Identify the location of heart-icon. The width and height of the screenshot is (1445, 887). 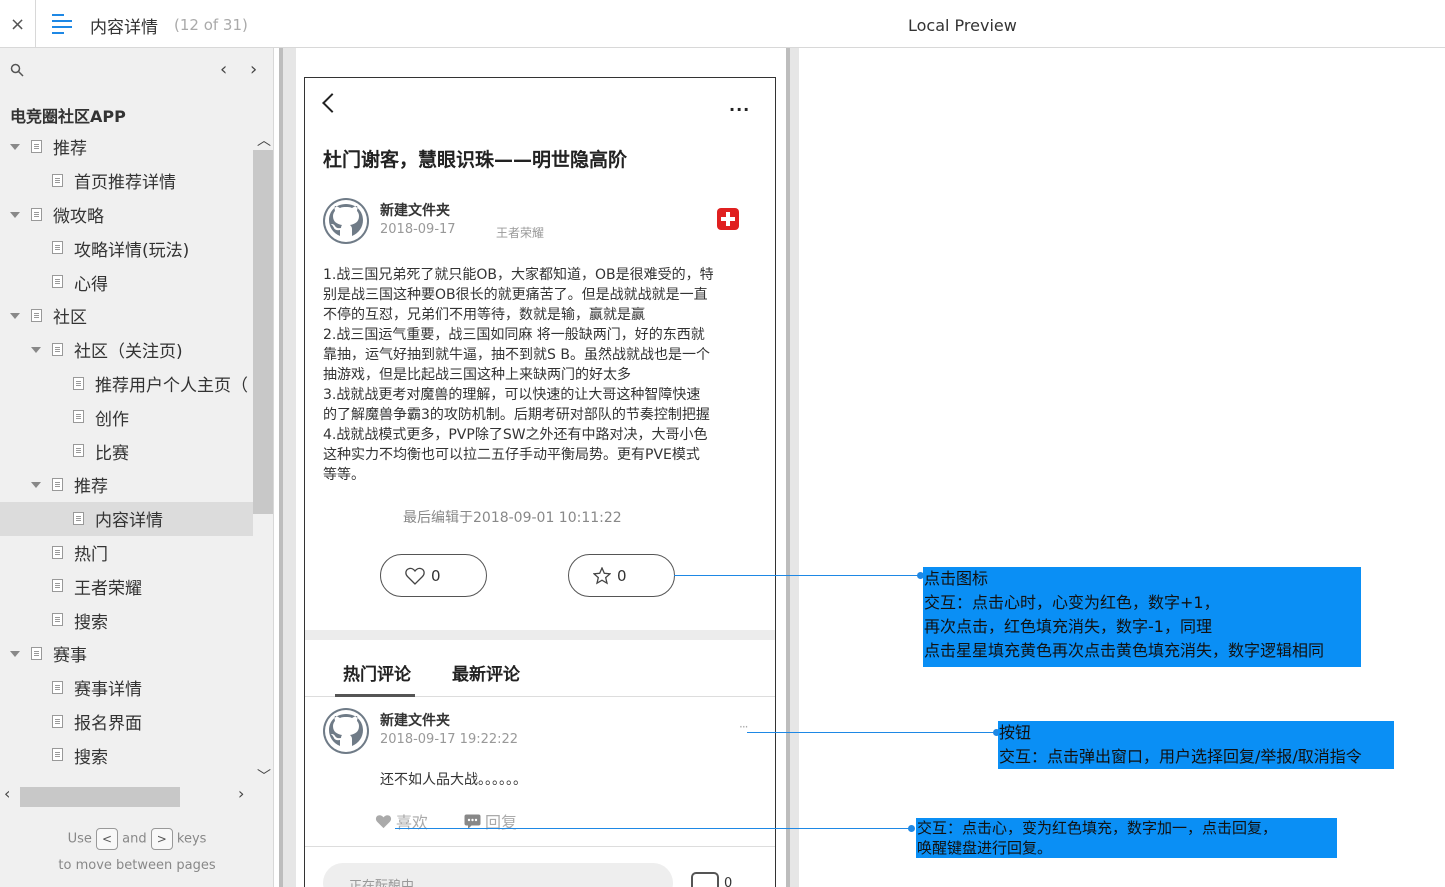
(383, 821).